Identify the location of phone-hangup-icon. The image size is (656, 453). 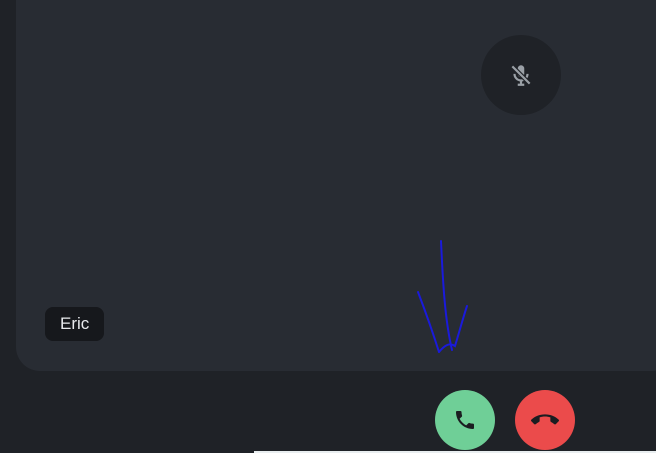
(545, 419).